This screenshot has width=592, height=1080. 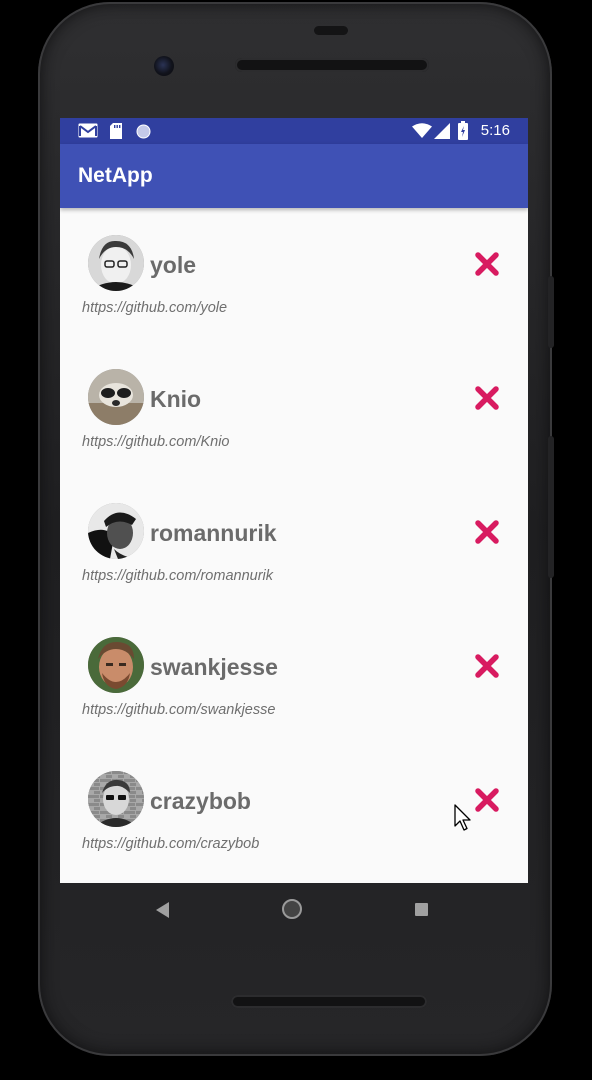 I want to click on profile-url: https://github.com/yole, so click(x=154, y=308).